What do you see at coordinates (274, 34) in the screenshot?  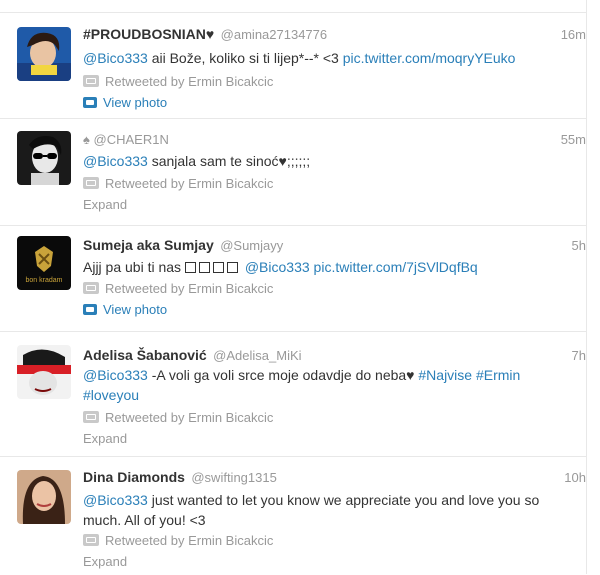 I see `username: @amina27134776` at bounding box center [274, 34].